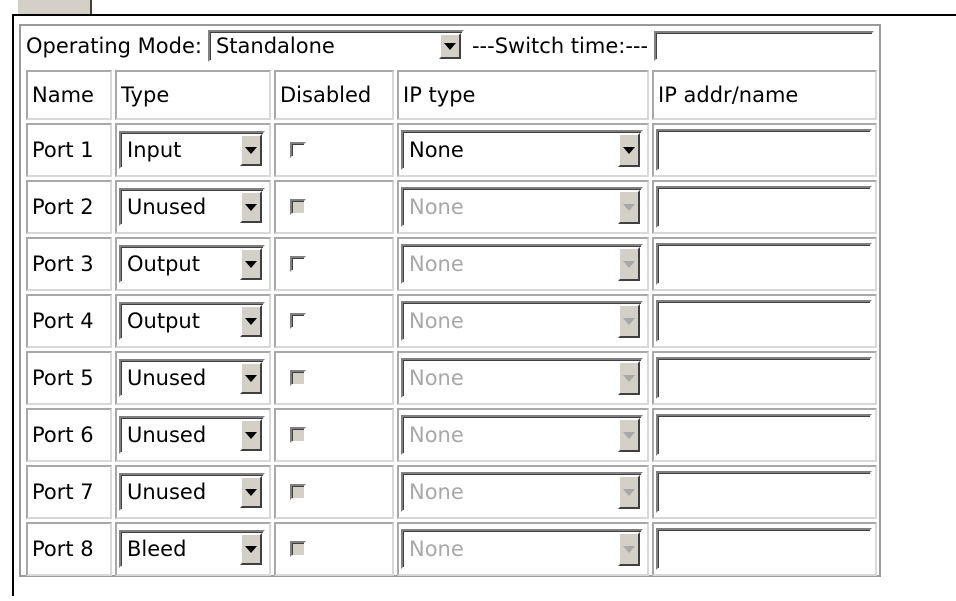  Describe the element at coordinates (69, 321) in the screenshot. I see `port-name: Port 4` at that location.